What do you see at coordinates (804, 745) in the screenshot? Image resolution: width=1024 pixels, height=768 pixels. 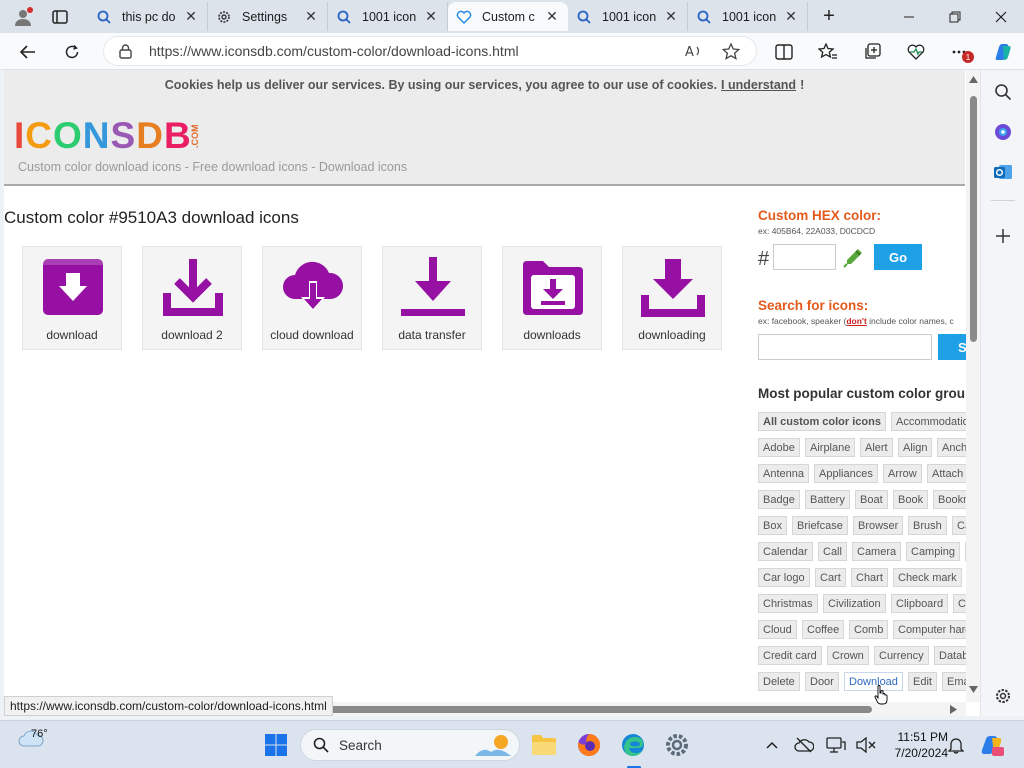 I see `cloud-offline-icon` at bounding box center [804, 745].